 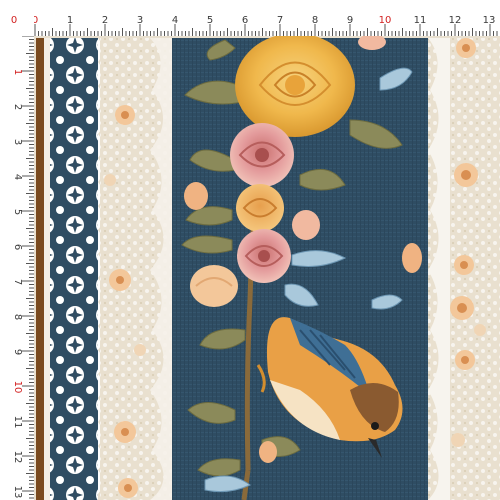 I want to click on ruler-side-mark-11: 11, so click(x=17, y=422).